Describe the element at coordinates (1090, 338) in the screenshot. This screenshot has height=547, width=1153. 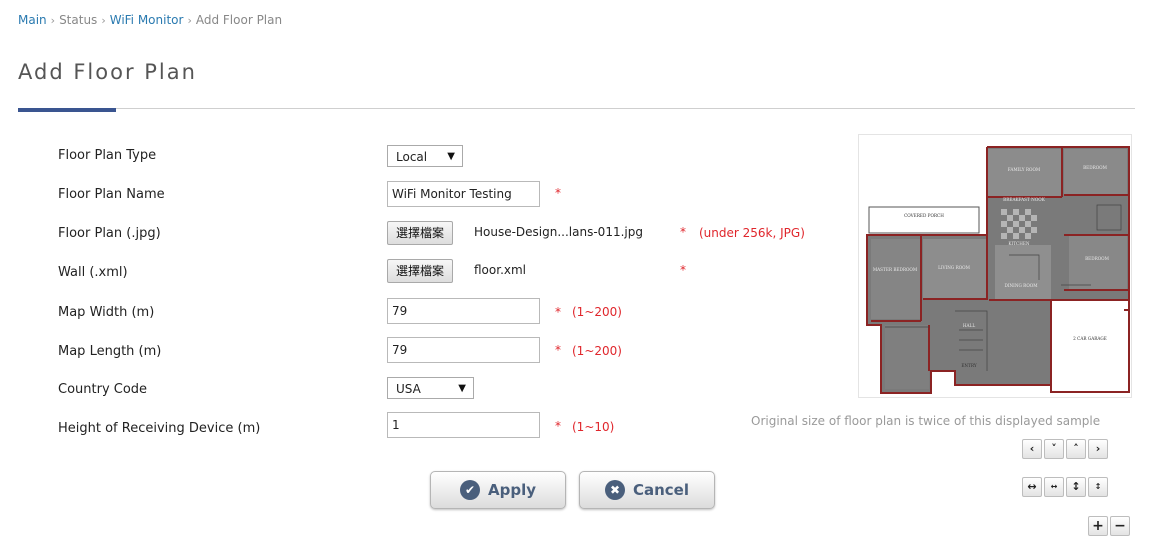
I see `room-label-garage: 2 CAR GARAGE` at that location.